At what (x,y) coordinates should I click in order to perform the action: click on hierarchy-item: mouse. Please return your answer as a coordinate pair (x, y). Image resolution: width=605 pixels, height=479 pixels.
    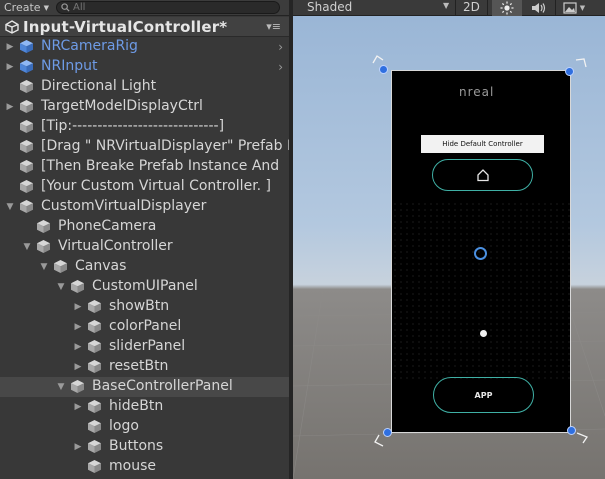
    Looking at the image, I should click on (144, 467).